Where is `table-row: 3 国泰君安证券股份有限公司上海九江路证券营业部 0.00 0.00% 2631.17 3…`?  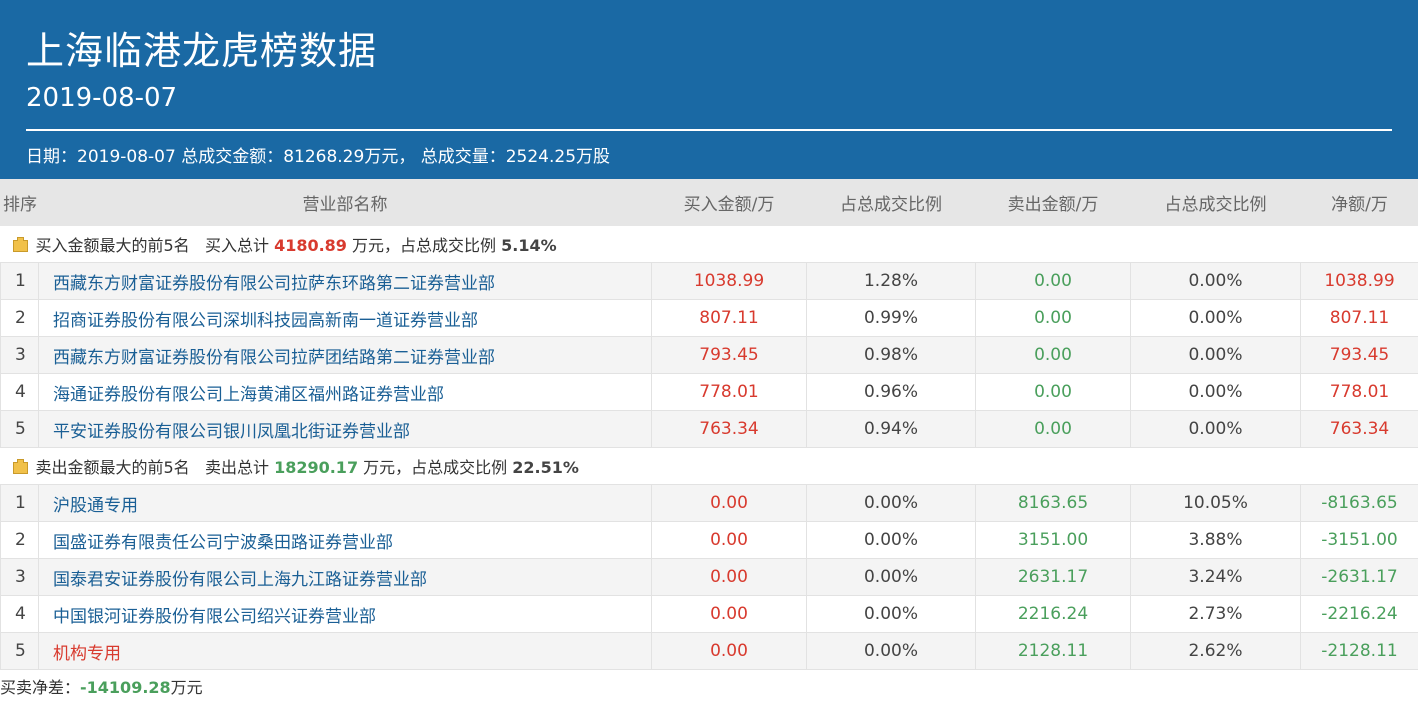
table-row: 3 国泰君安证券股份有限公司上海九江路证券营业部 0.00 0.00% 2631.17 3… is located at coordinates (709, 577).